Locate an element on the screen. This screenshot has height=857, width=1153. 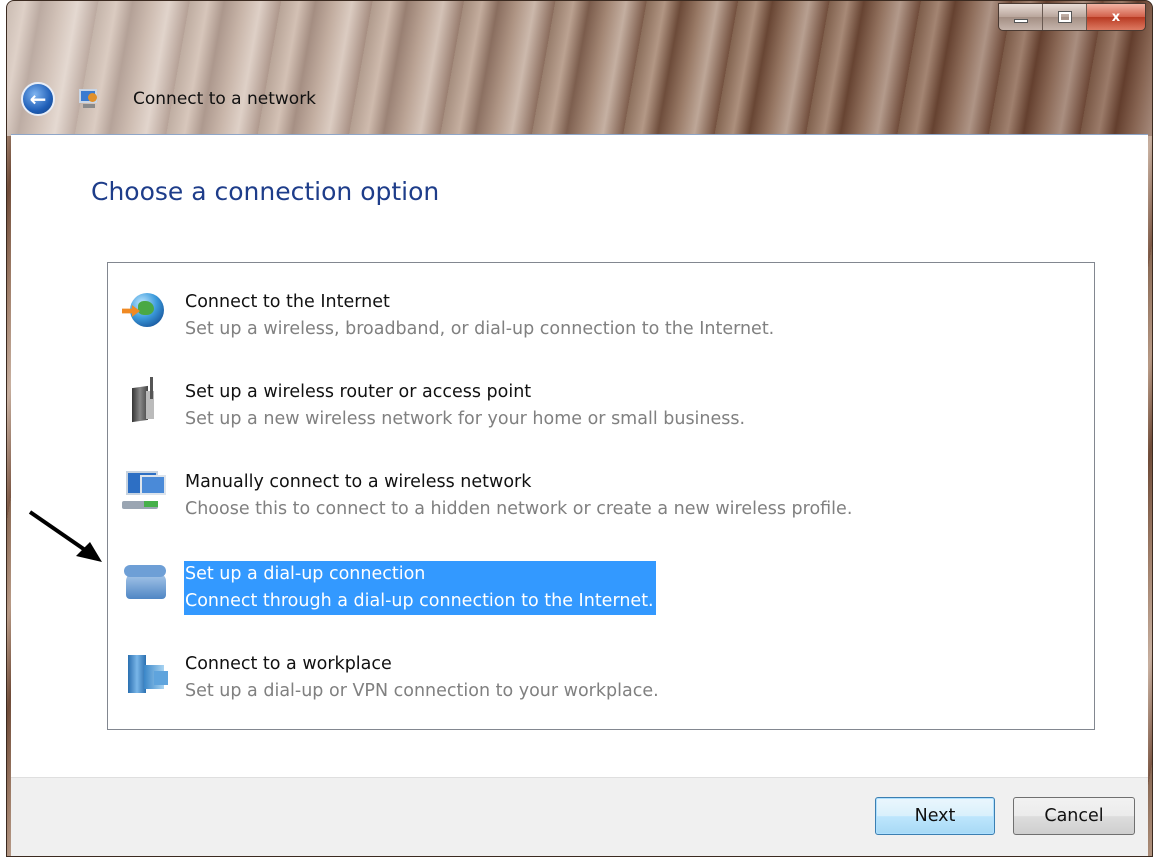
option-title: Set up a dial-up connection is located at coordinates (305, 574).